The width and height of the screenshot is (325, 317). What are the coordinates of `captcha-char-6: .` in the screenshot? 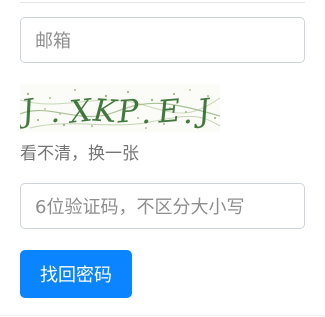 It's located at (147, 113).